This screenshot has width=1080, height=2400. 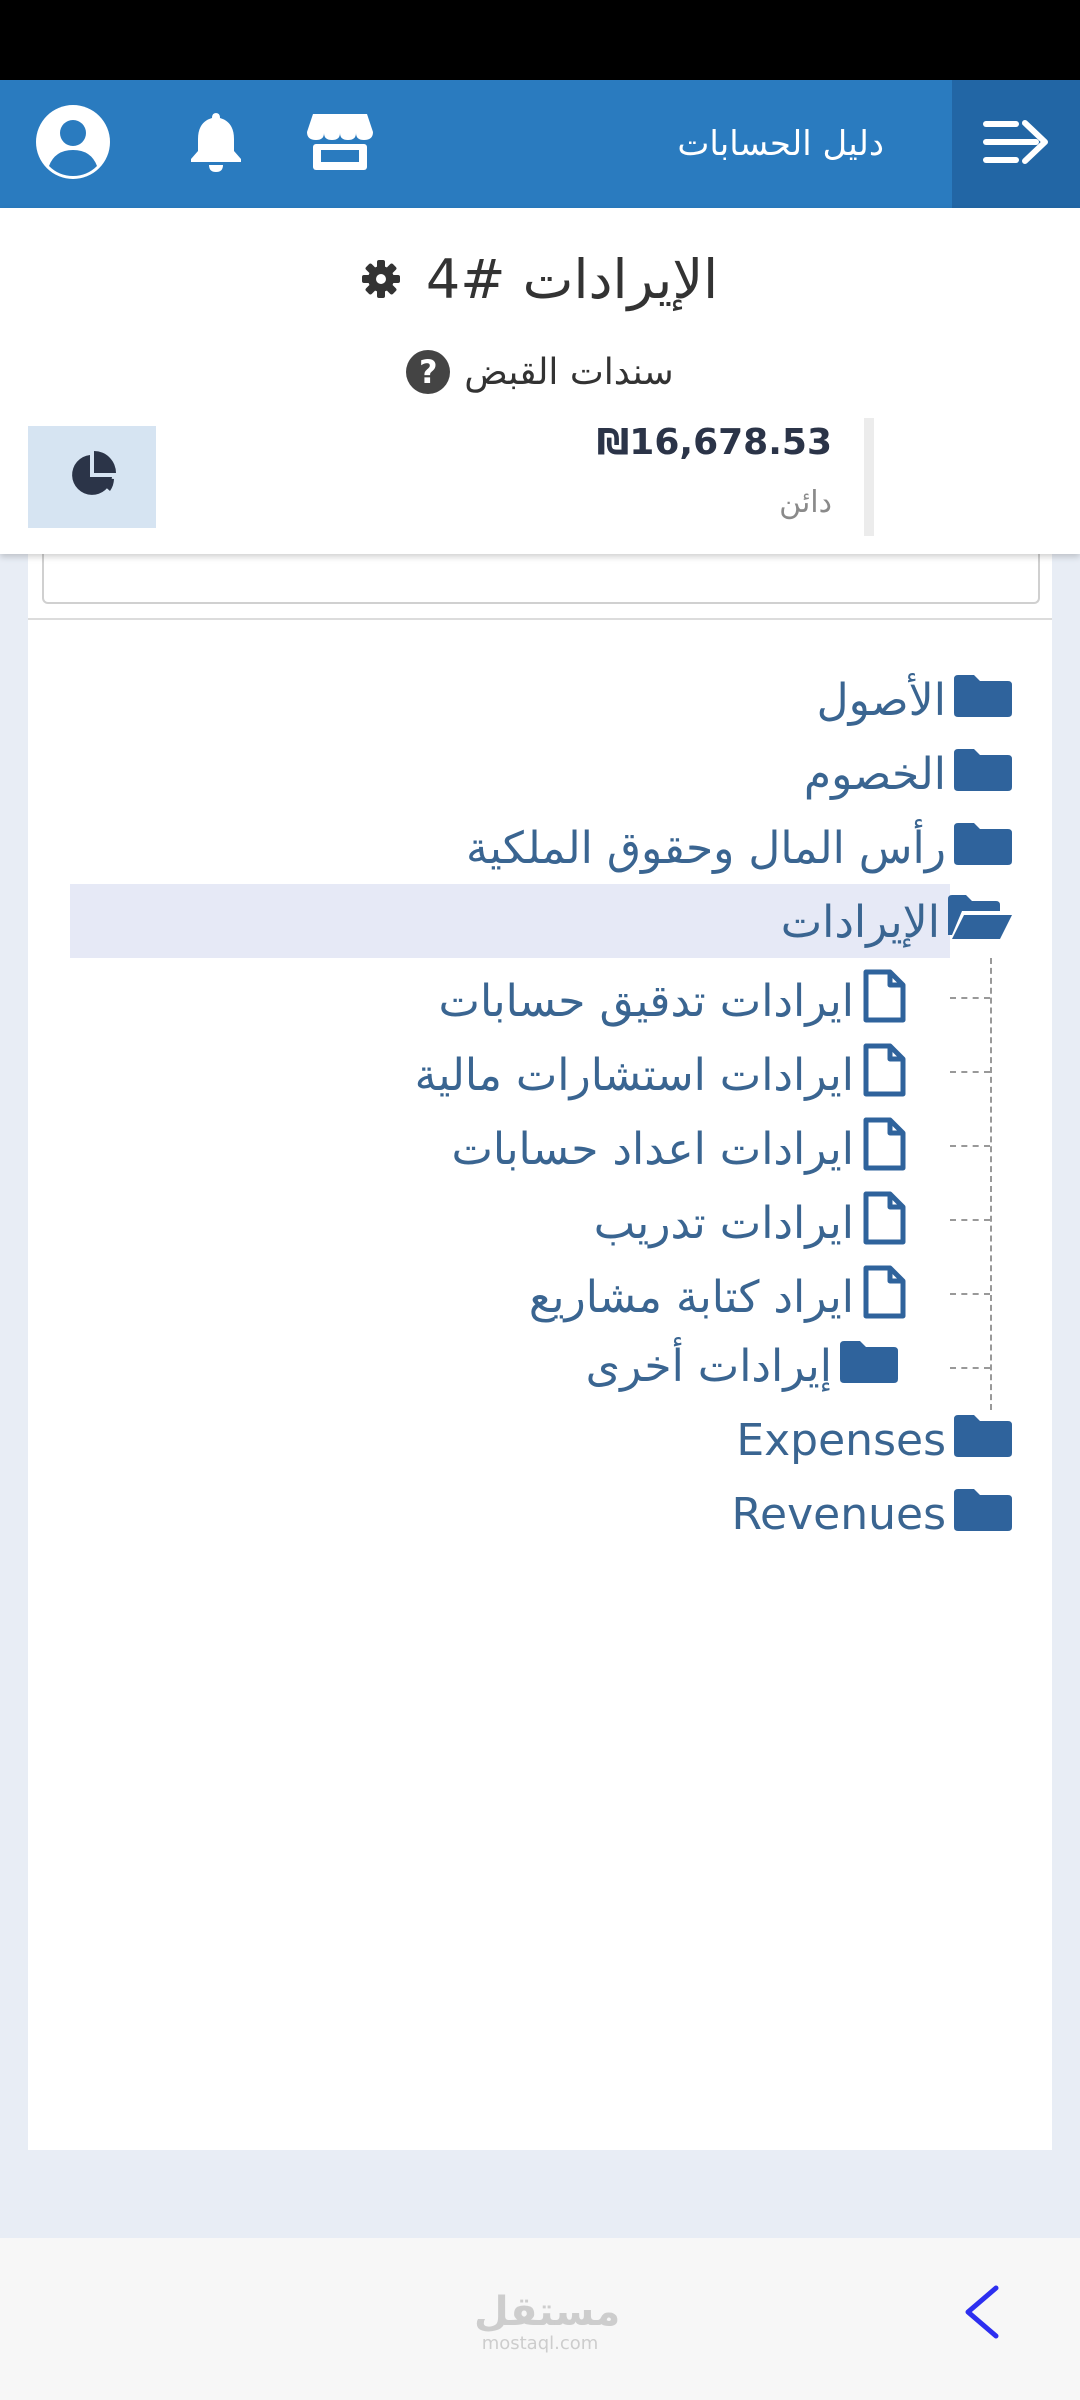 I want to click on tree-node-label: ايراد كتابة مشاريع, so click(x=691, y=1297).